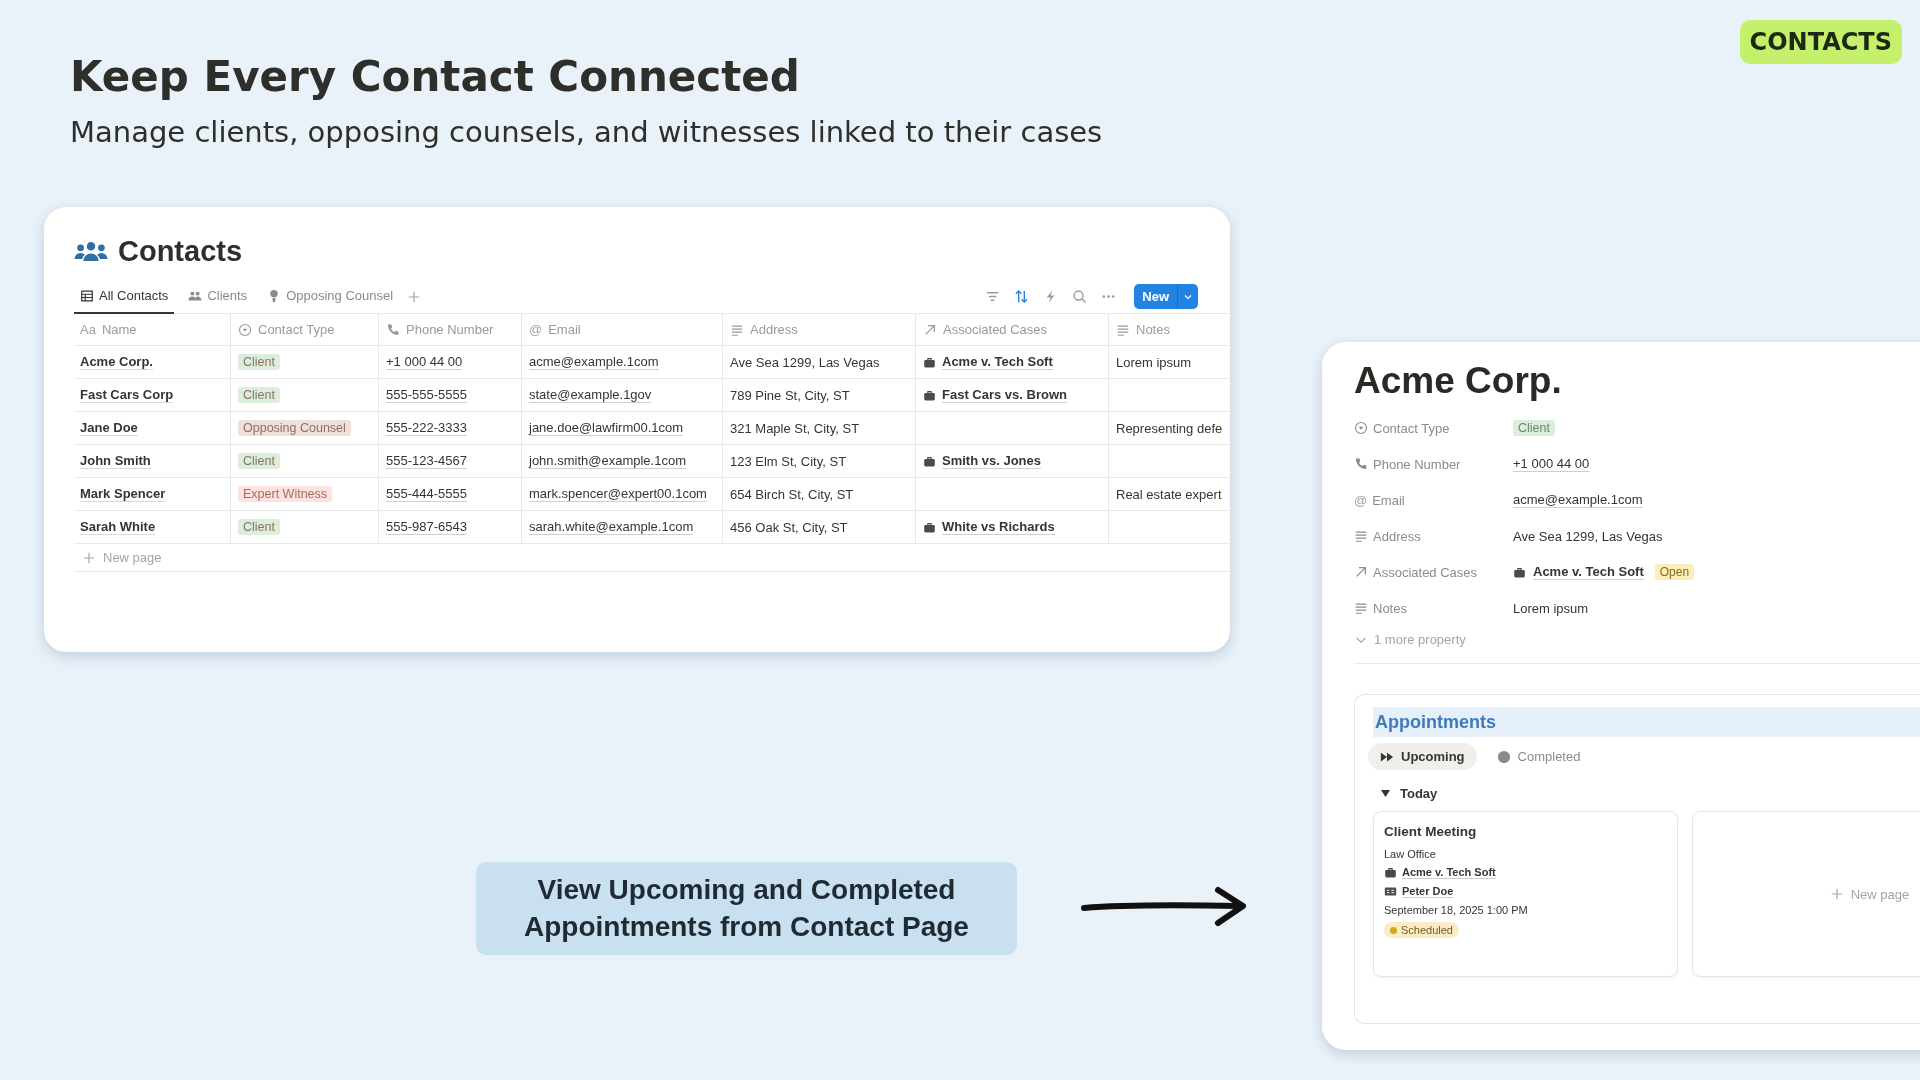 The image size is (1920, 1080). Describe the element at coordinates (1503, 756) in the screenshot. I see `circle-icon` at that location.